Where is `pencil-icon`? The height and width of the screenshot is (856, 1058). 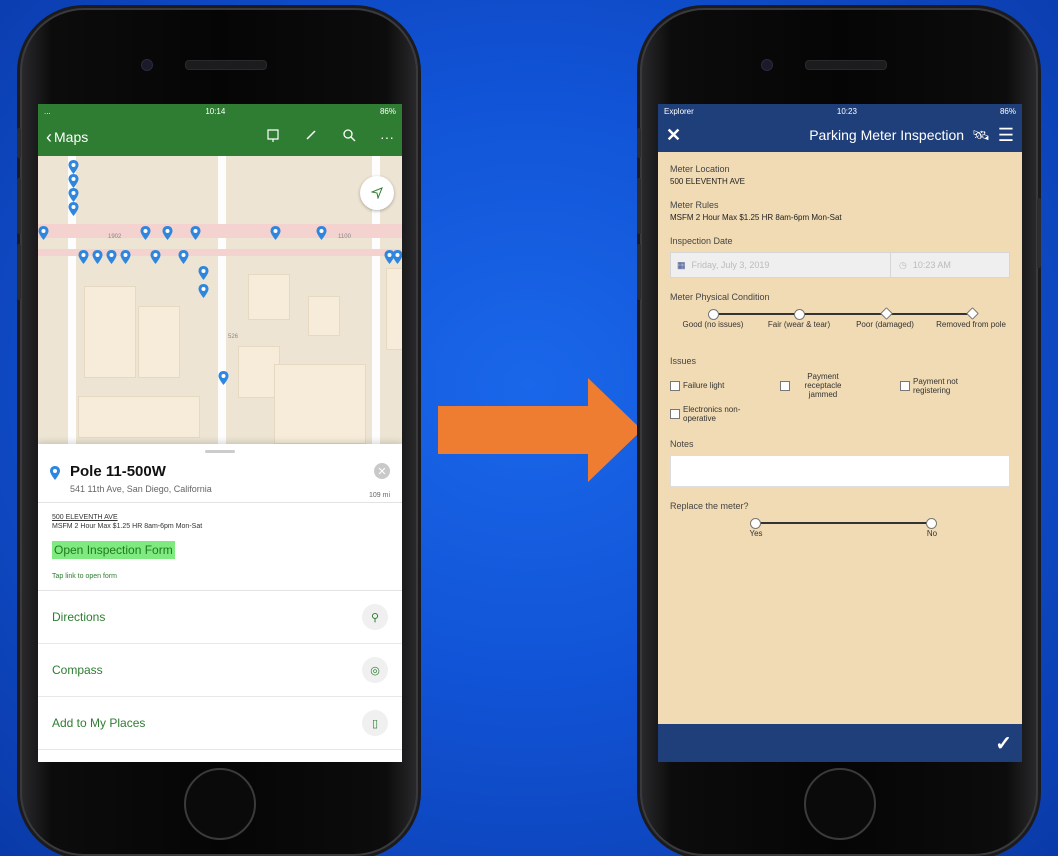
pencil-icon is located at coordinates (311, 137).